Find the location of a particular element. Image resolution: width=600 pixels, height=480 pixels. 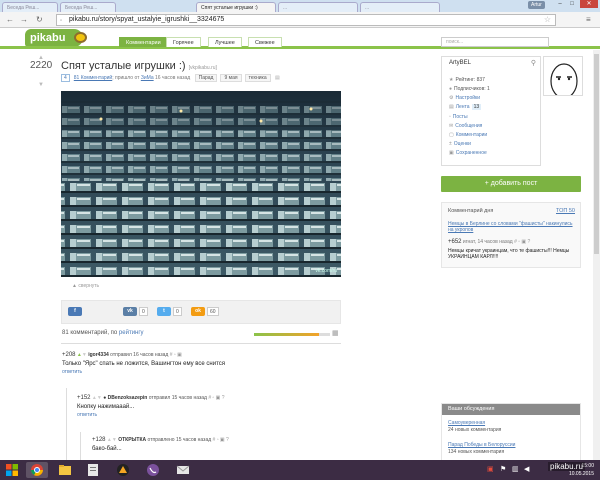

comments-progress is located at coordinates (292, 334).